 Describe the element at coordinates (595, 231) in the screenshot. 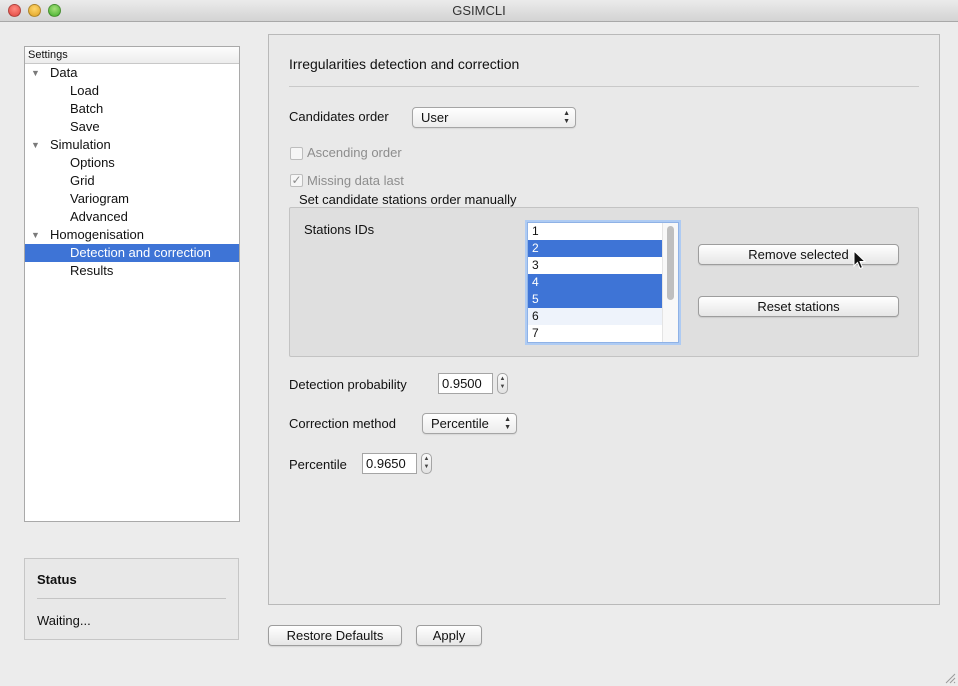

I see `station-item: 1` at that location.